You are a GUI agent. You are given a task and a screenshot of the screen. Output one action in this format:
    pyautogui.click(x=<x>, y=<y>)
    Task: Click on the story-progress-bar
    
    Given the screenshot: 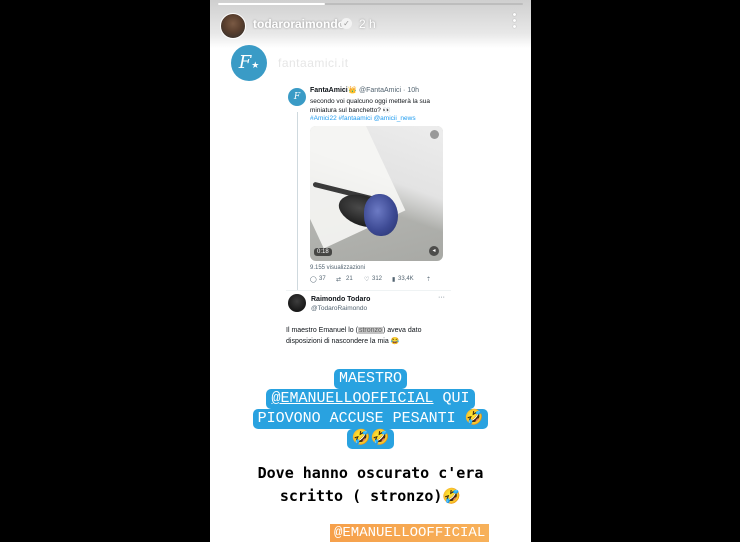 What is the action you would take?
    pyautogui.click(x=370, y=4)
    